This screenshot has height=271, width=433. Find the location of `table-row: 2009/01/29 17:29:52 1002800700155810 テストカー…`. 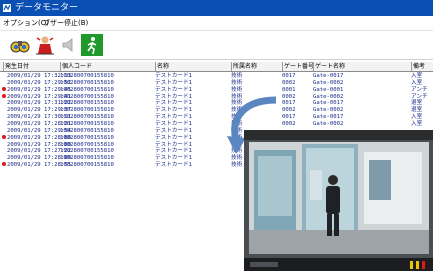

table-row: 2009/01/29 17:29:52 1002800700155810 テストカー… is located at coordinates (216, 83).